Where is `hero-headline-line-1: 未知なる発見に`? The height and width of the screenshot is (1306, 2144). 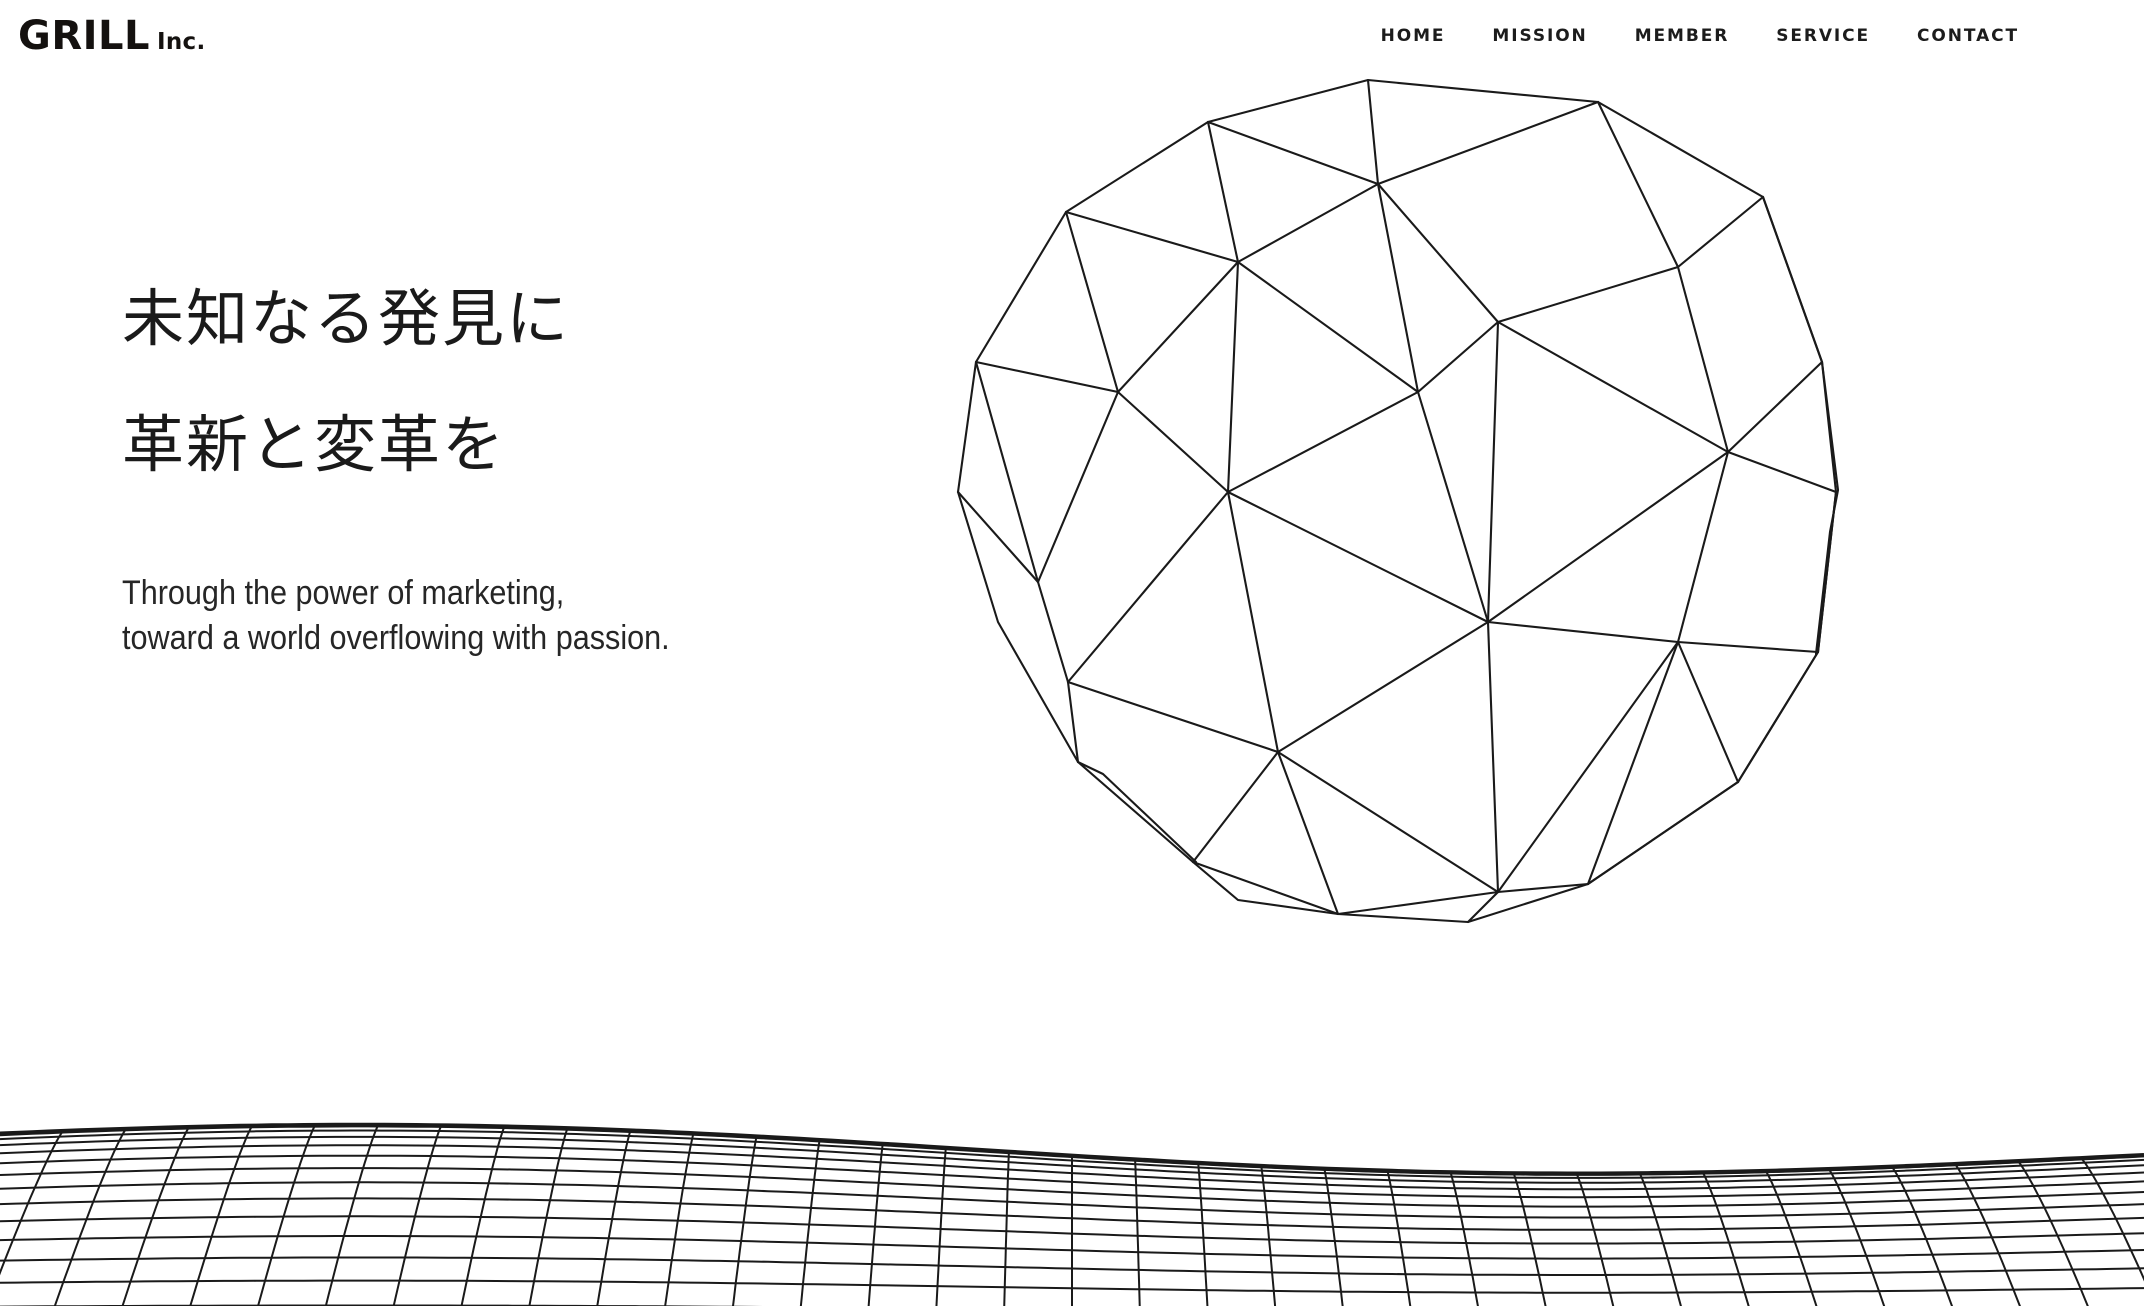 hero-headline-line-1: 未知なる発見に is located at coordinates (346, 318).